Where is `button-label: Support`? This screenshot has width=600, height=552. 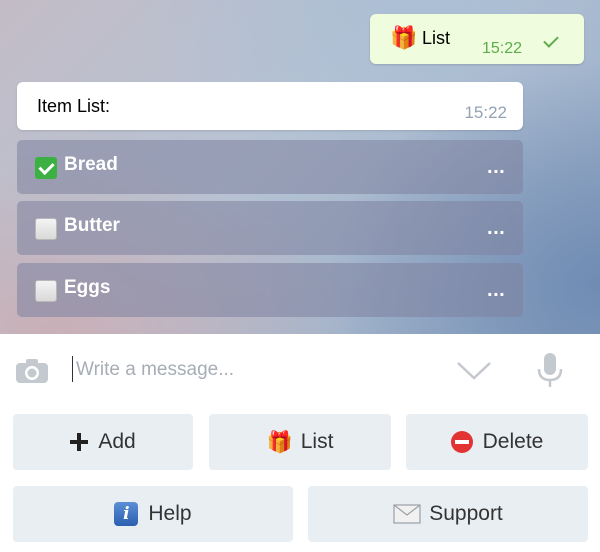
button-label: Support is located at coordinates (466, 513).